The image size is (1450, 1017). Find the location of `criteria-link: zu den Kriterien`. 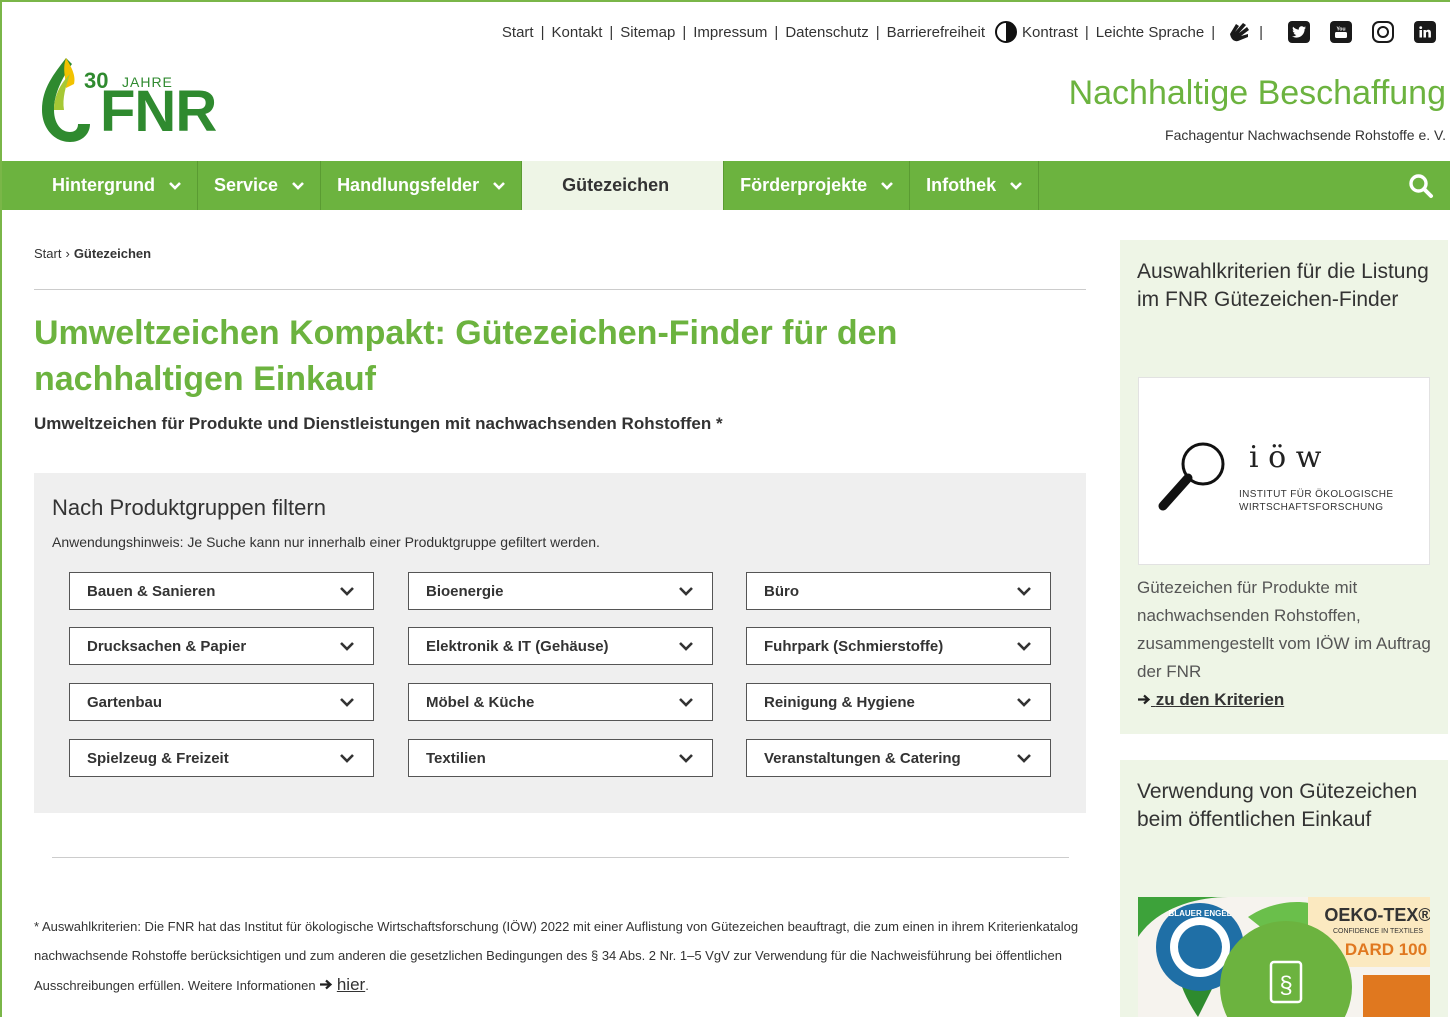

criteria-link: zu den Kriterien is located at coordinates (1210, 700).